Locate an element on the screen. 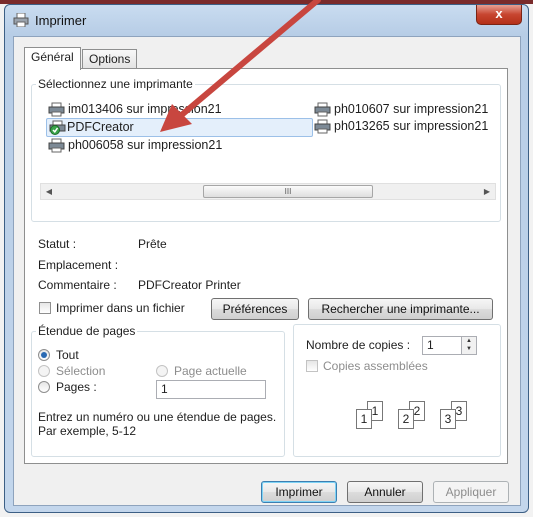  copies-spinner: ▲ ▼ is located at coordinates (469, 345).